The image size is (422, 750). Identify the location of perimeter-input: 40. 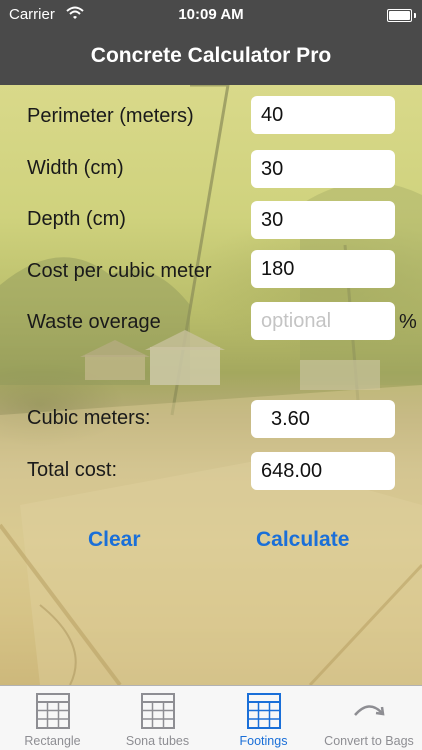
(323, 115).